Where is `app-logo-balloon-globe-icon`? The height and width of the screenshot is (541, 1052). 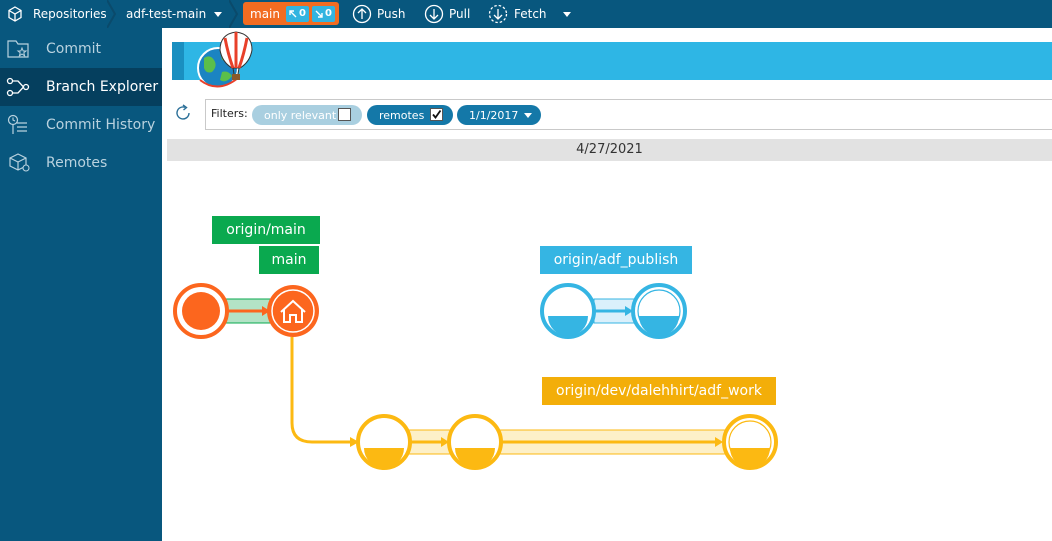 app-logo-balloon-globe-icon is located at coordinates (225, 60).